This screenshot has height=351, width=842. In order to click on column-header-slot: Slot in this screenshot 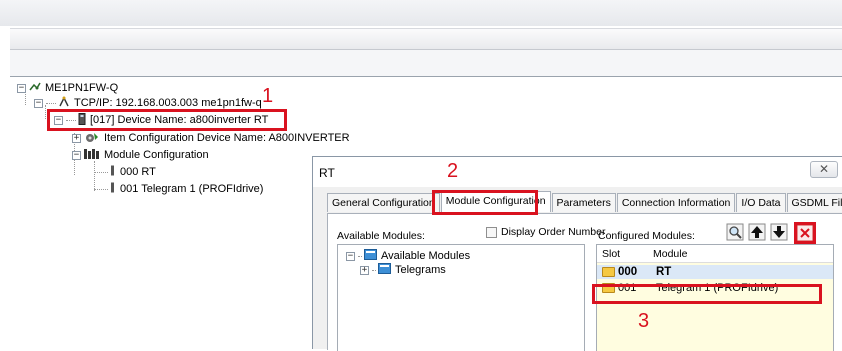, I will do `click(611, 254)`.